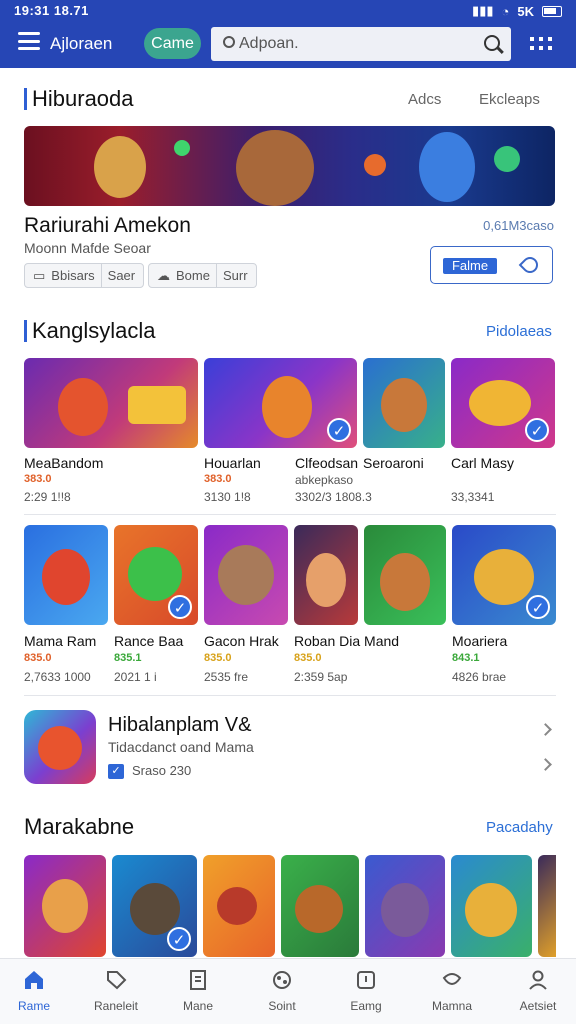 This screenshot has height=1024, width=576. Describe the element at coordinates (519, 331) in the screenshot. I see `section-link: Pidolaeas` at that location.